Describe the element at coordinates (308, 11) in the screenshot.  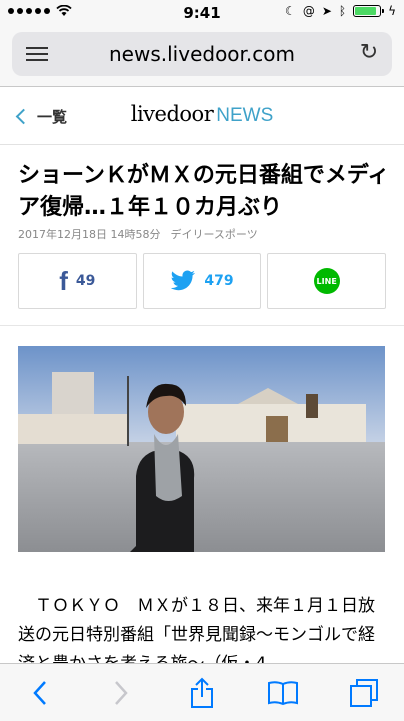
I see `at-icon: @` at that location.